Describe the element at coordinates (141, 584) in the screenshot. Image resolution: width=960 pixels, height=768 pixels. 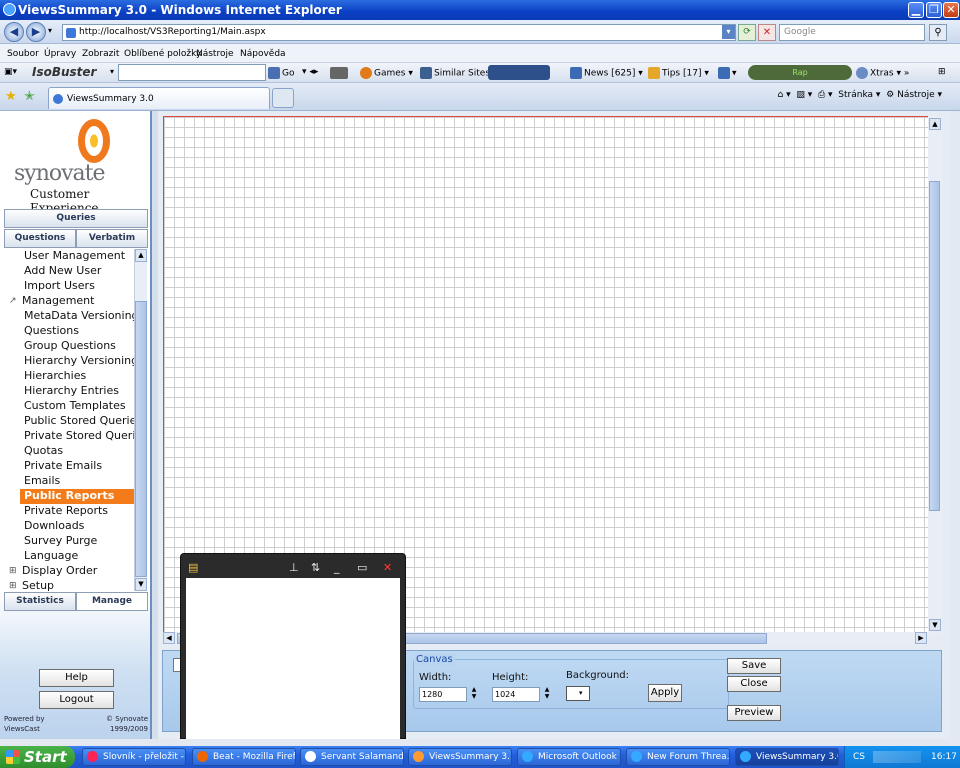
I see `scroll-down-icon: ▼` at that location.